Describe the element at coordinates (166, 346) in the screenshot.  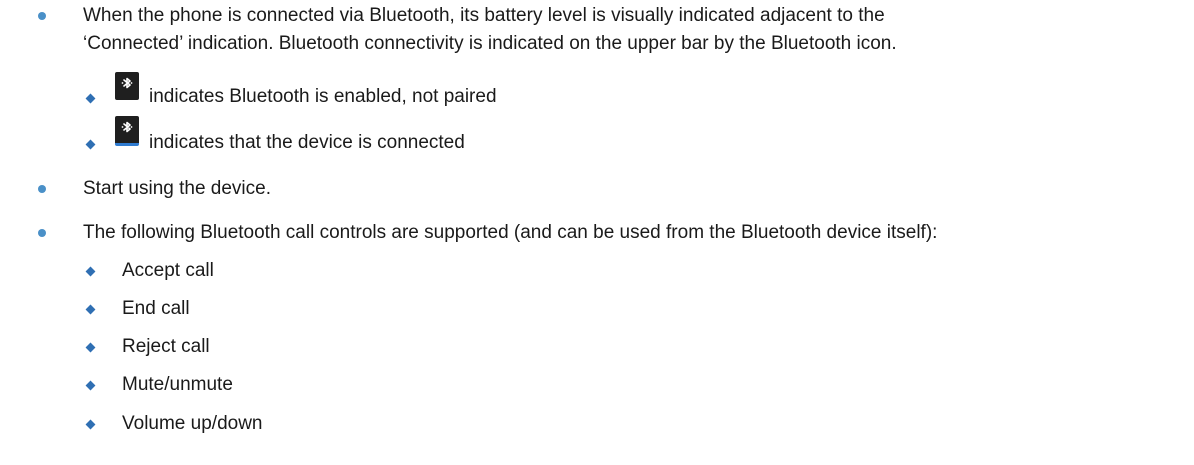
I see `list-item: Reject call` at that location.